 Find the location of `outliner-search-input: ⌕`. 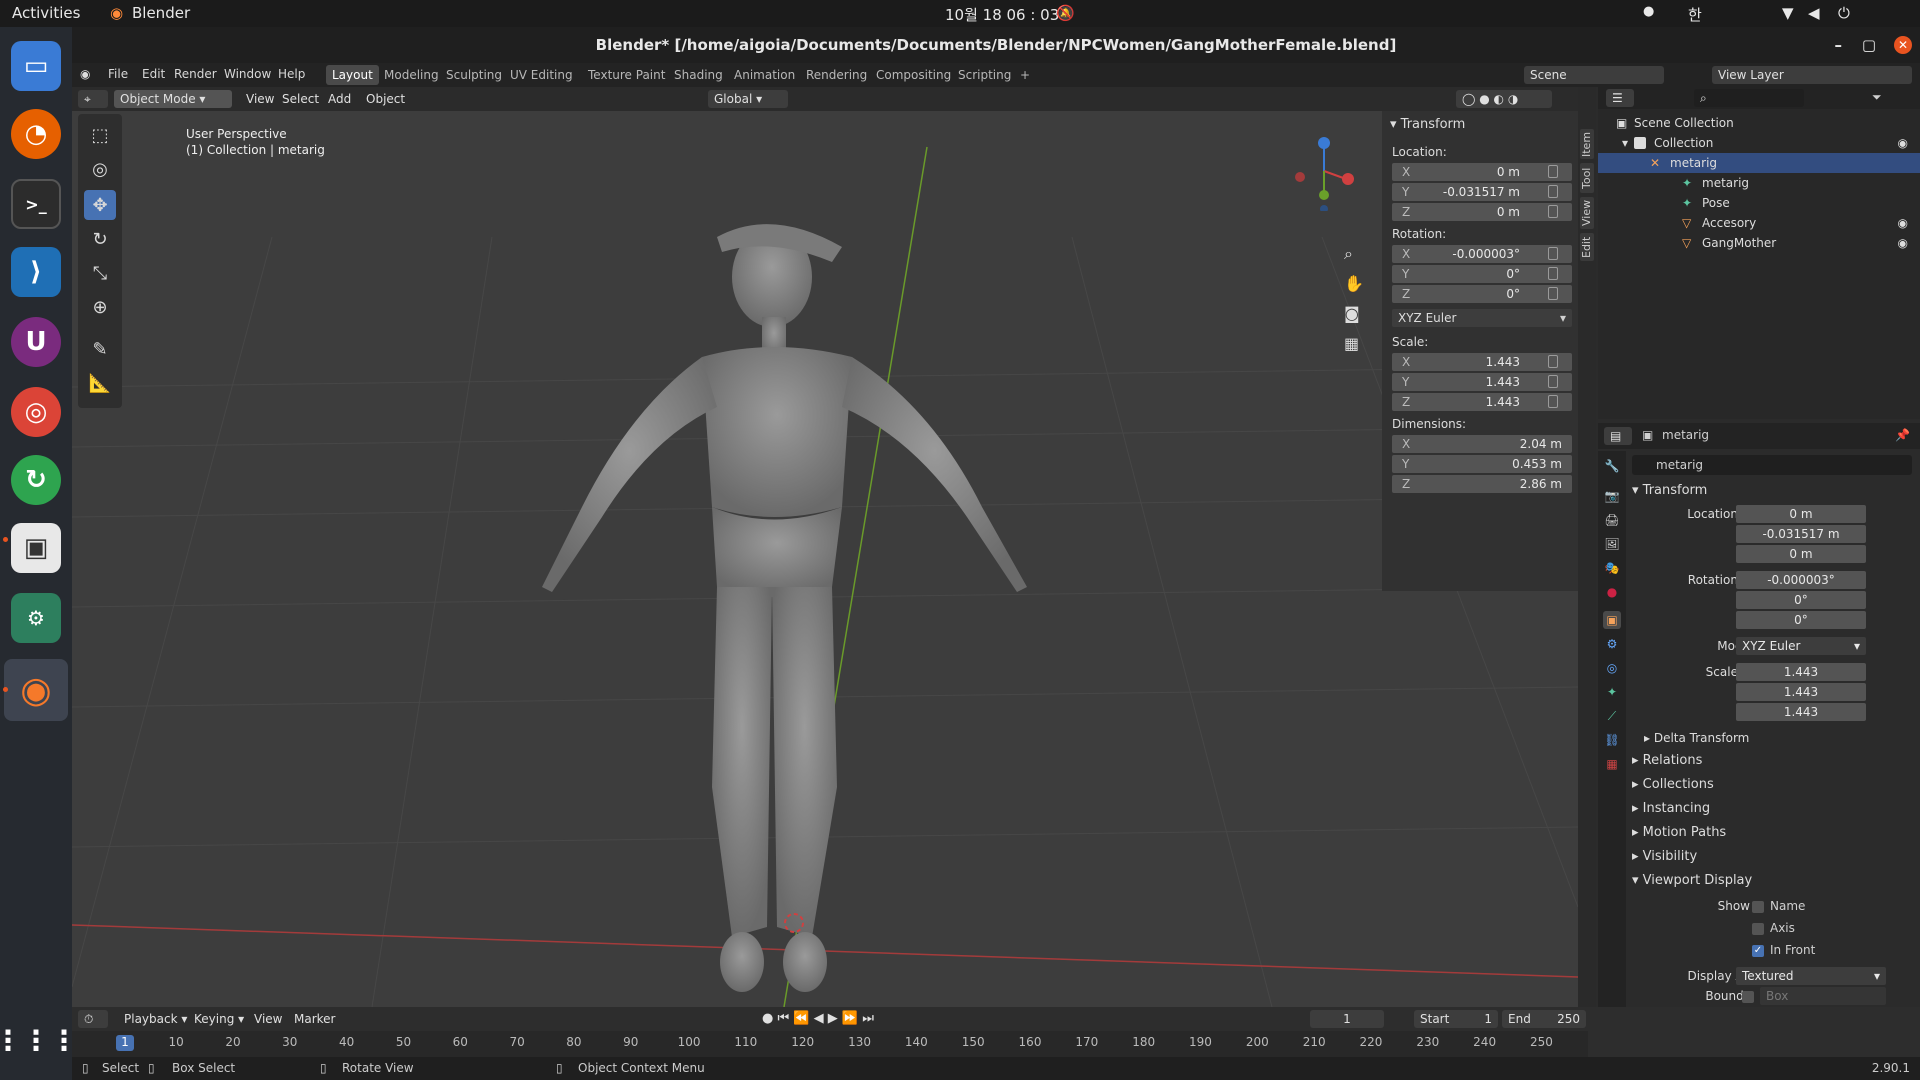

outliner-search-input: ⌕ is located at coordinates (1749, 98).